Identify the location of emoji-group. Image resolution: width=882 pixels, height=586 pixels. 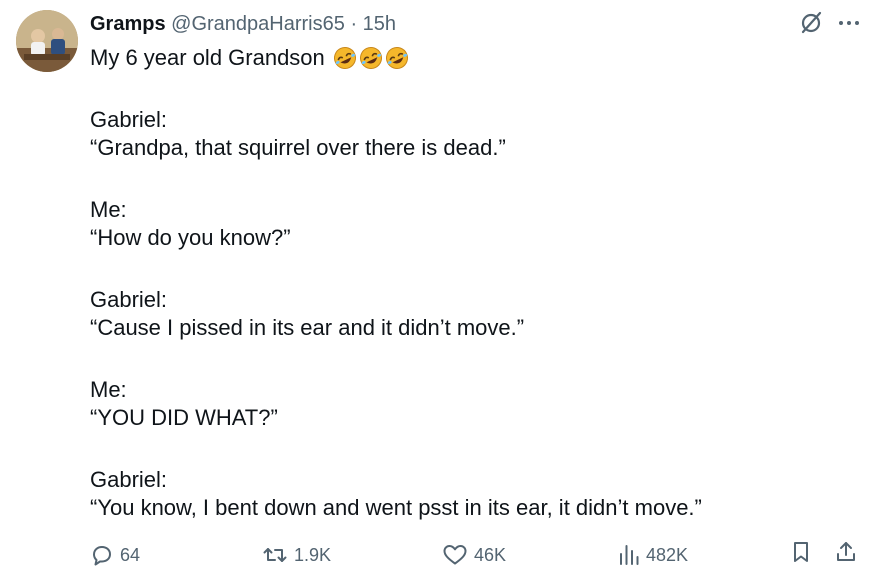
(371, 58).